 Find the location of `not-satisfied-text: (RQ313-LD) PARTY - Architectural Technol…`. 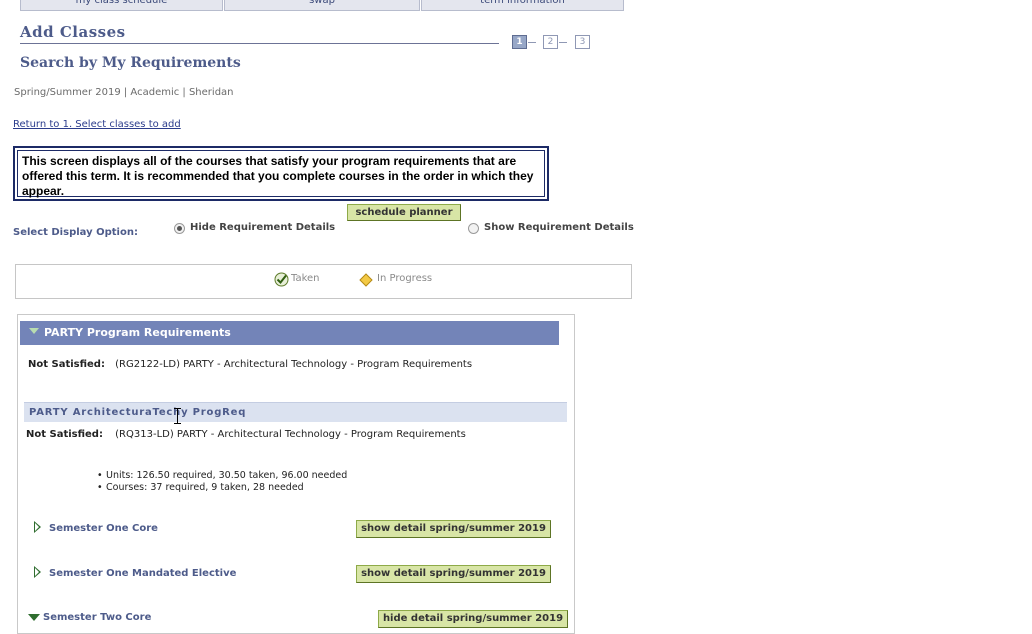

not-satisfied-text: (RQ313-LD) PARTY - Architectural Technol… is located at coordinates (290, 434).